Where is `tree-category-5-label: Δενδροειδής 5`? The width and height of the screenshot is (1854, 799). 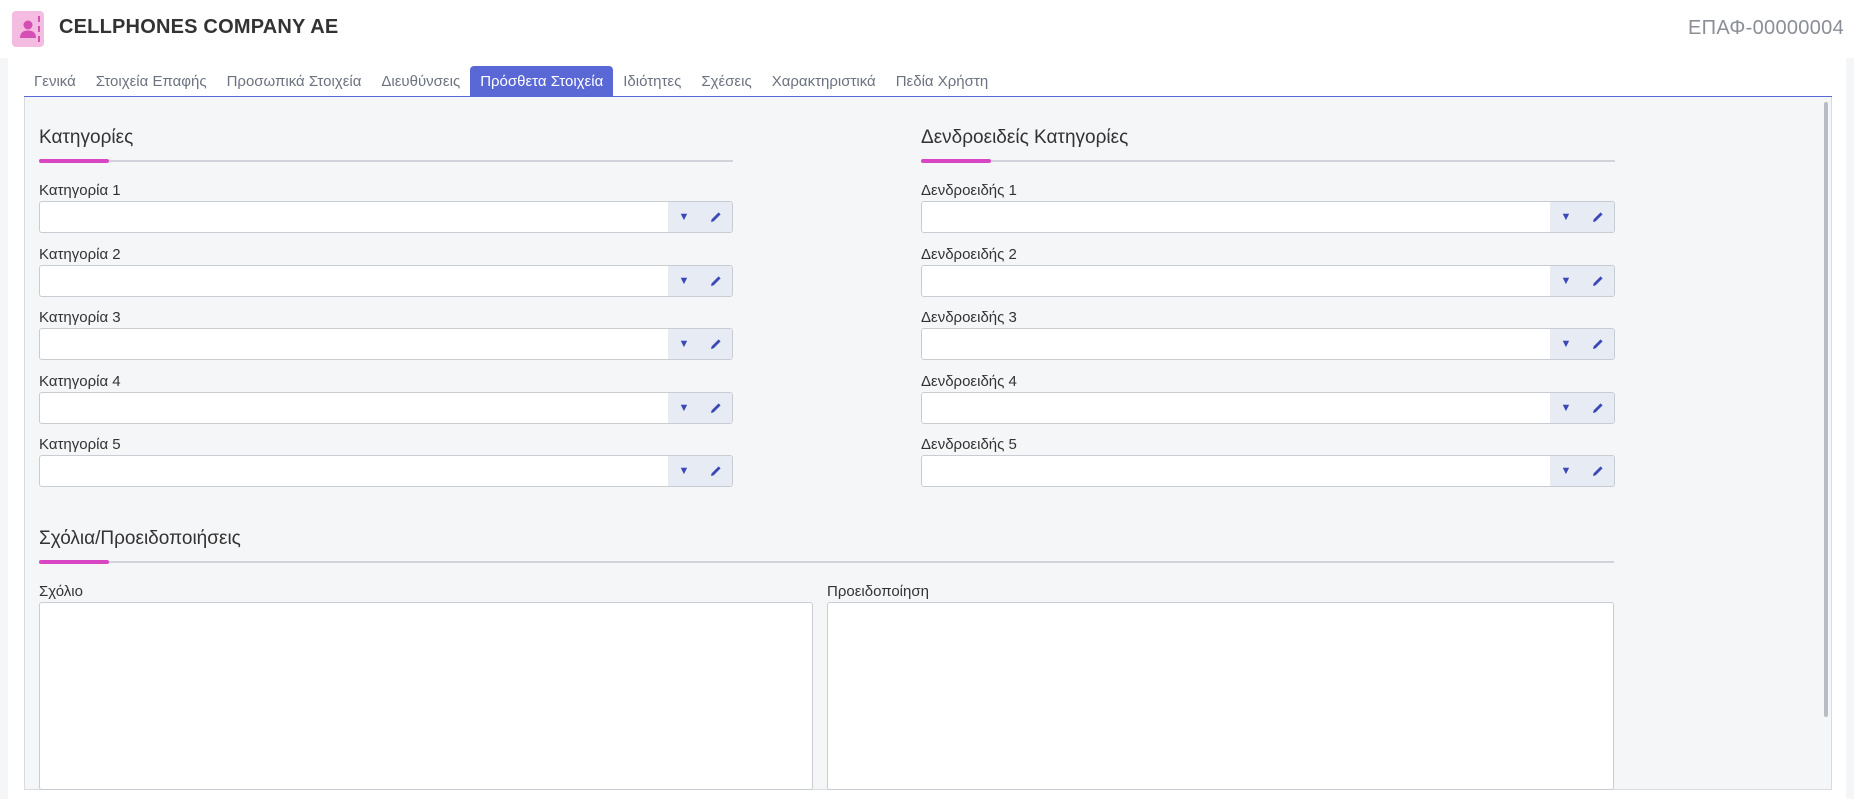
tree-category-5-label: Δενδροειδής 5 is located at coordinates (969, 444).